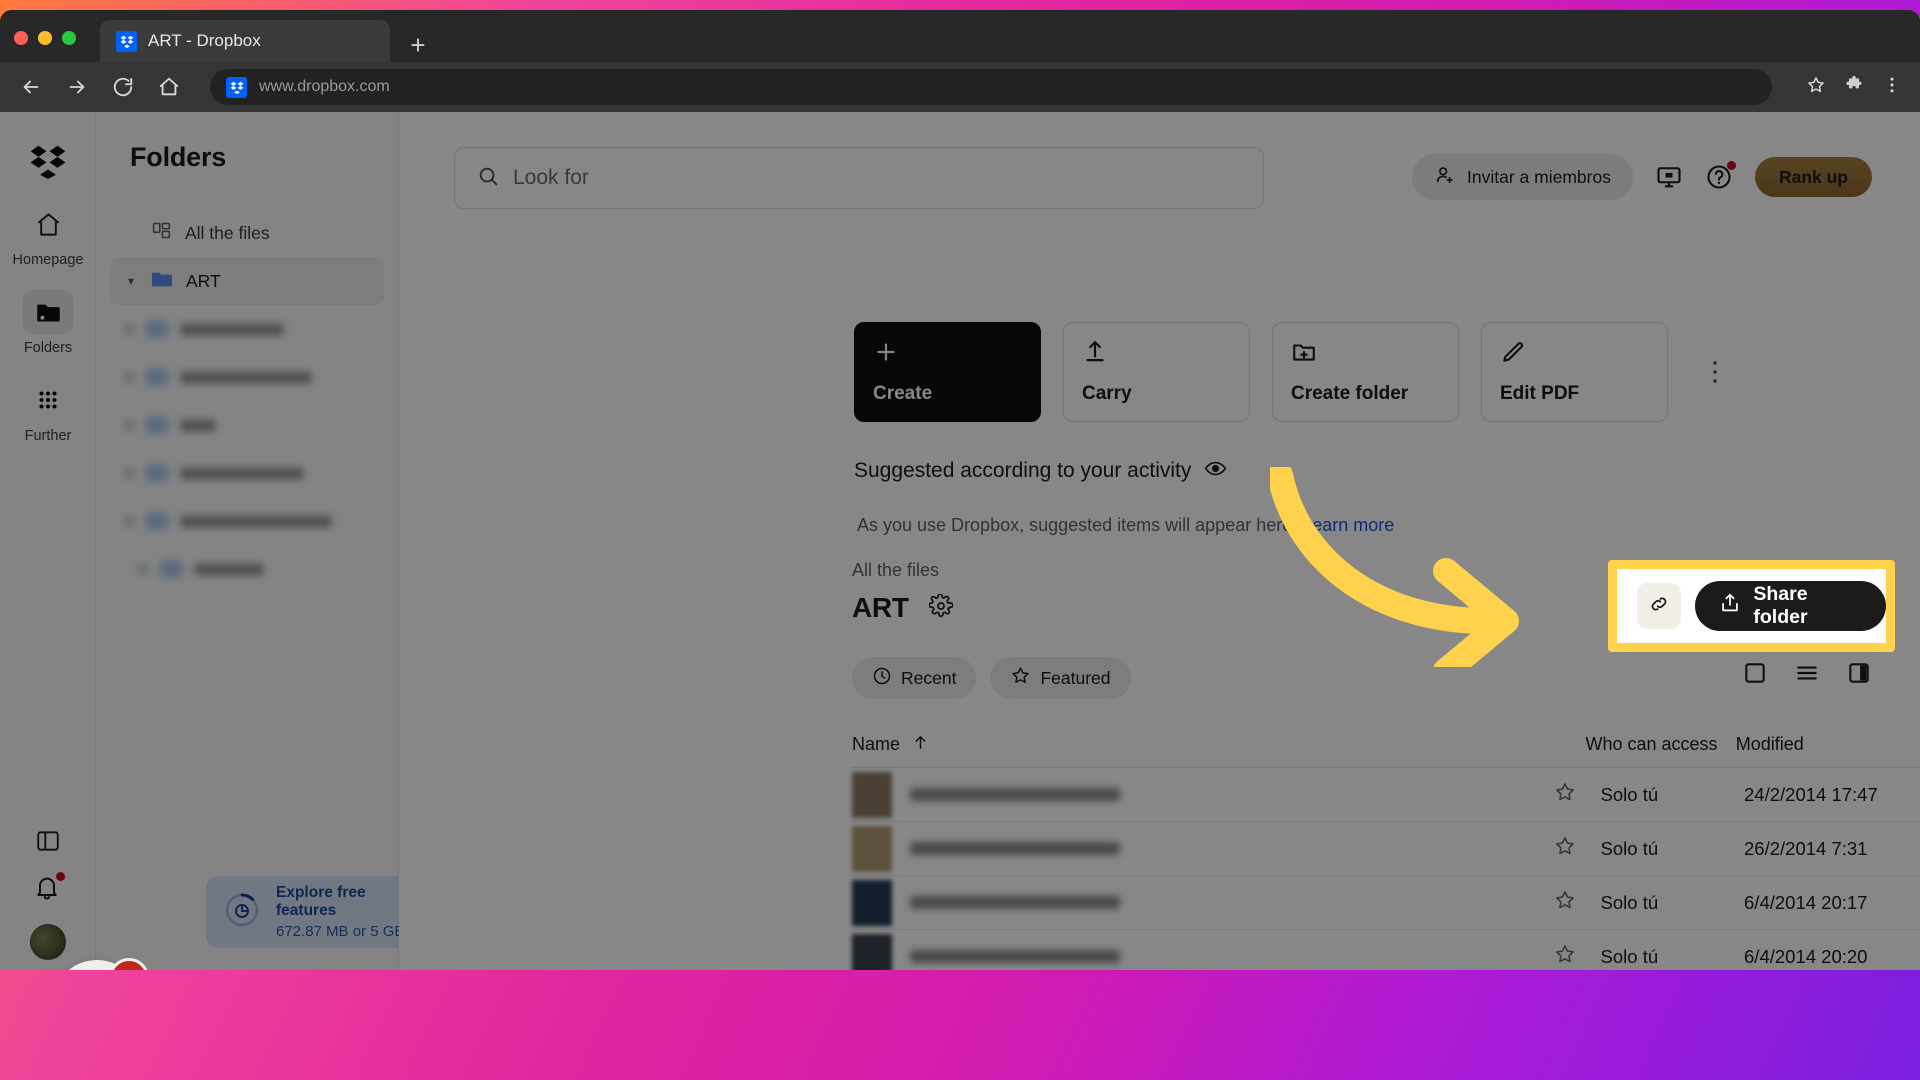  Describe the element at coordinates (1107, 393) in the screenshot. I see `action-card-label: Carry` at that location.